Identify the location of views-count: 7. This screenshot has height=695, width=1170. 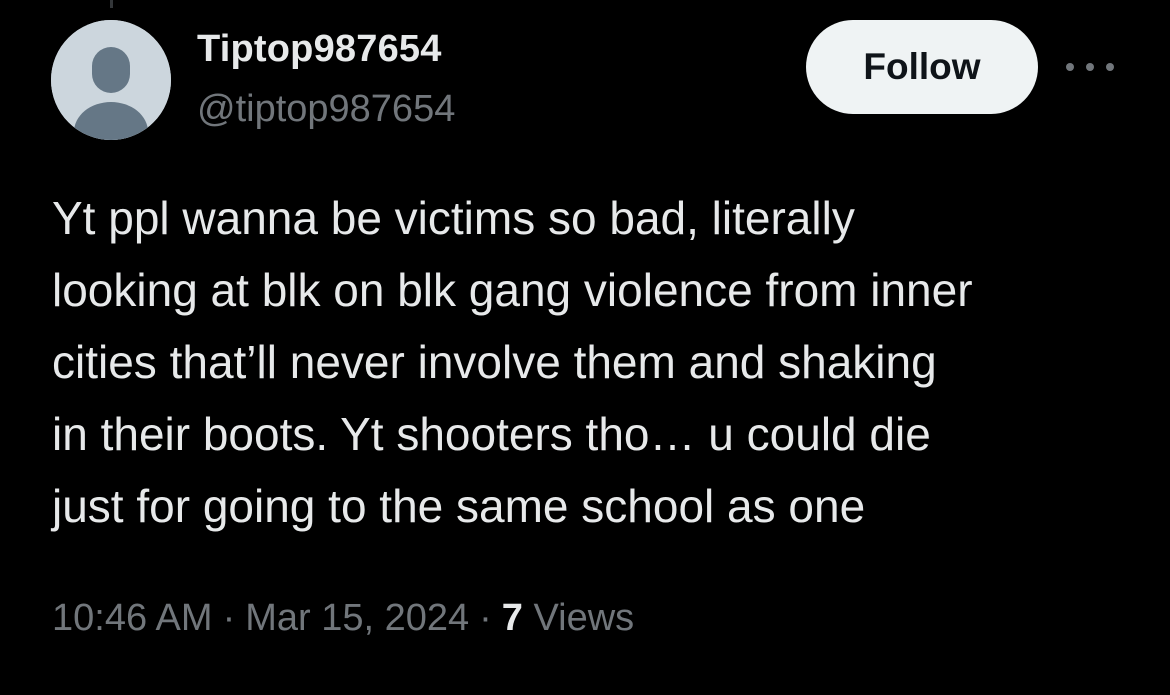
(512, 618).